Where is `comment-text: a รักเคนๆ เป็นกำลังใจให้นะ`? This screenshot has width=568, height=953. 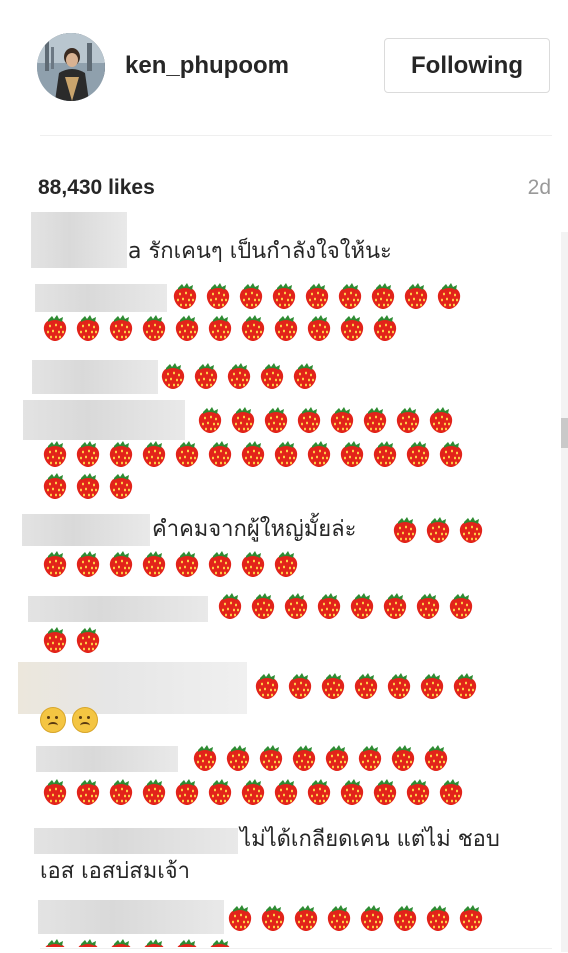 comment-text: a รักเคนๆ เป็นกำลังใจให้นะ is located at coordinates (260, 251).